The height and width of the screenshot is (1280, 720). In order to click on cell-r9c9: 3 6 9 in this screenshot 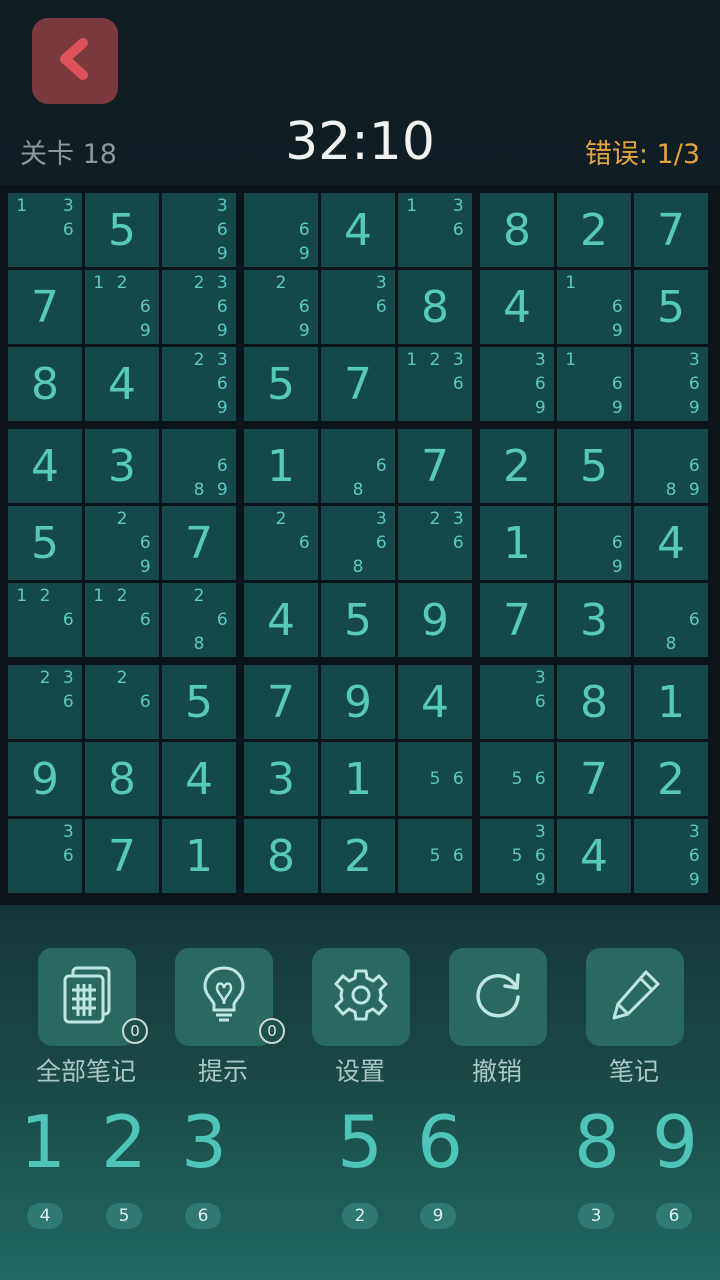, I will do `click(671, 856)`.